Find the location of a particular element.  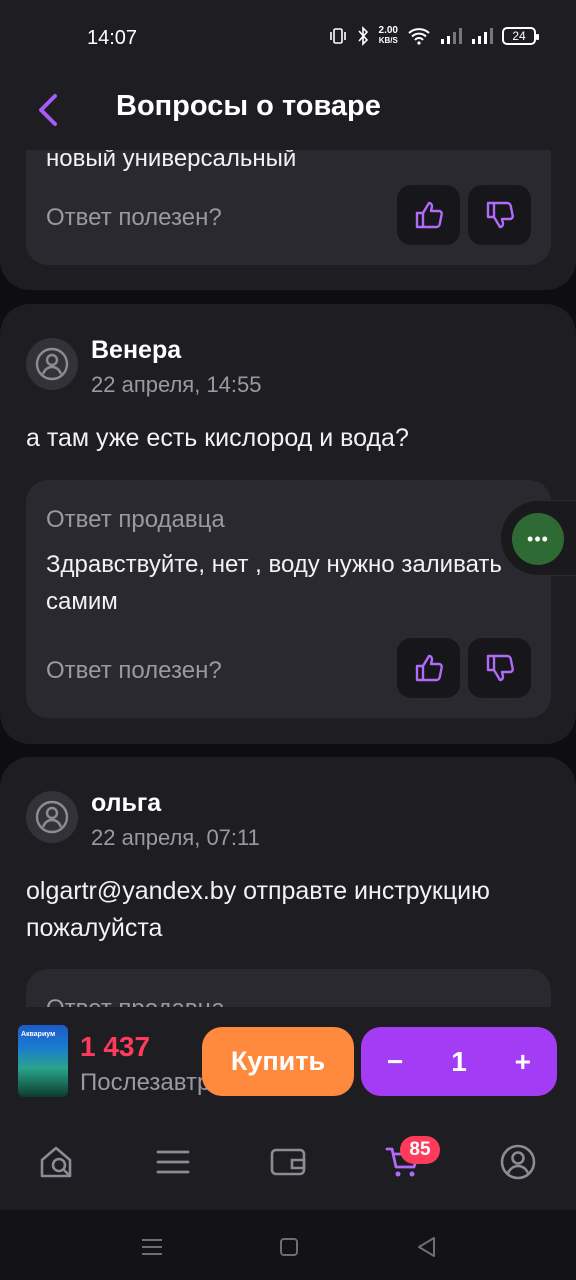

triangle-back-icon is located at coordinates (426, 1247).